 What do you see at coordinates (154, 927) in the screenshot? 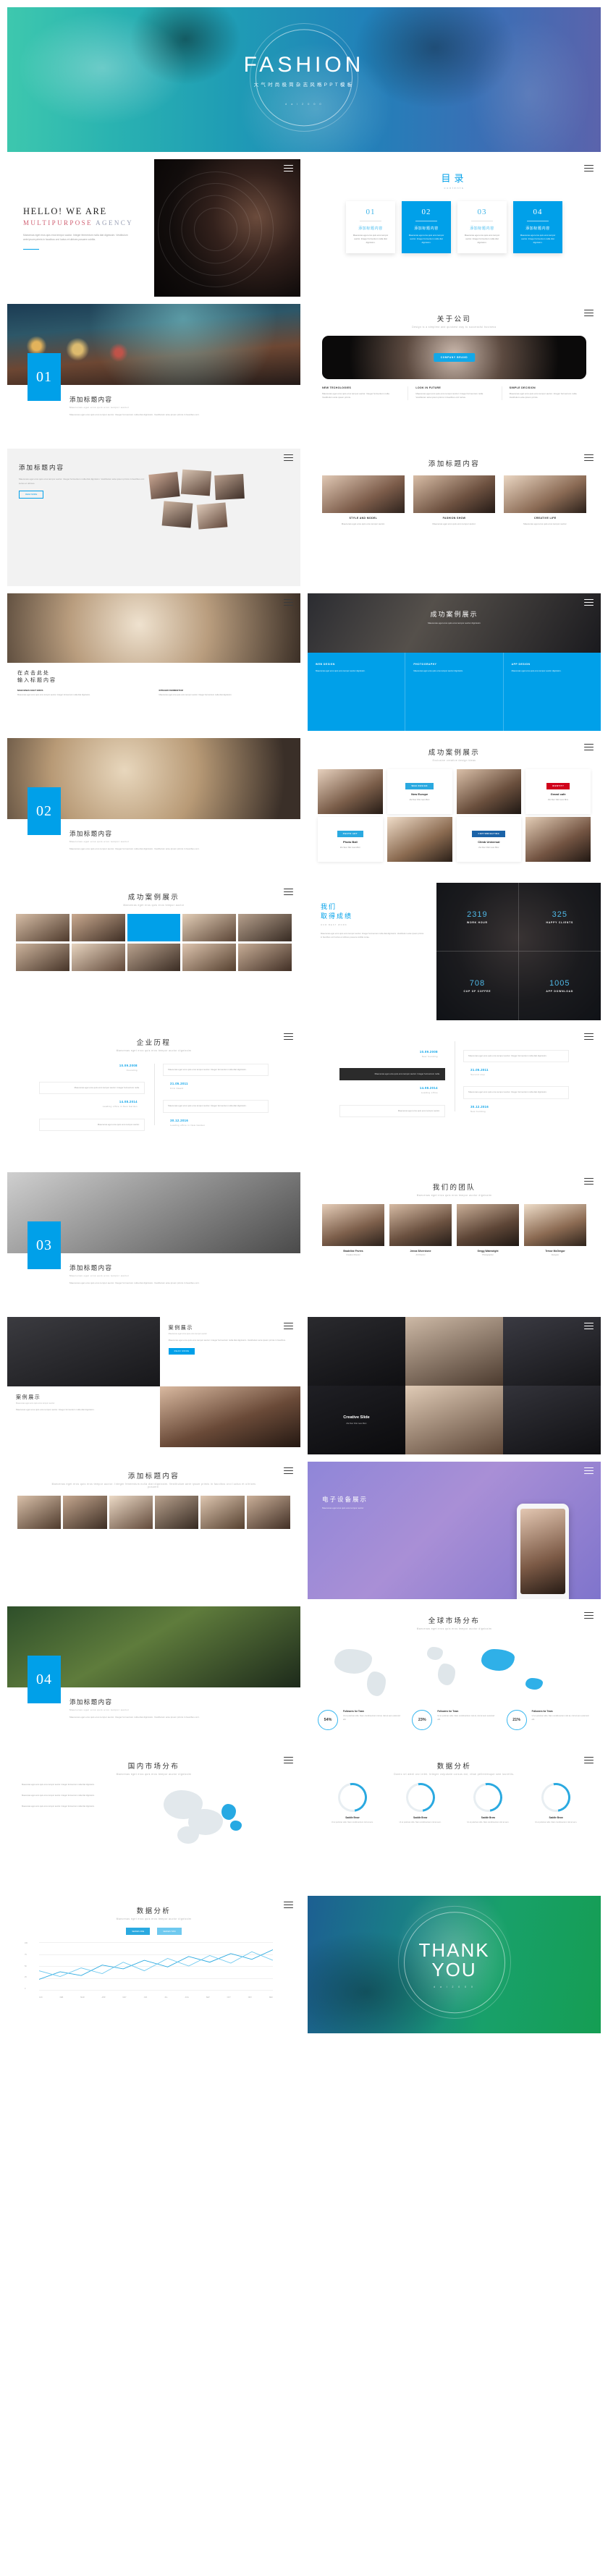
I see `grid-accent` at bounding box center [154, 927].